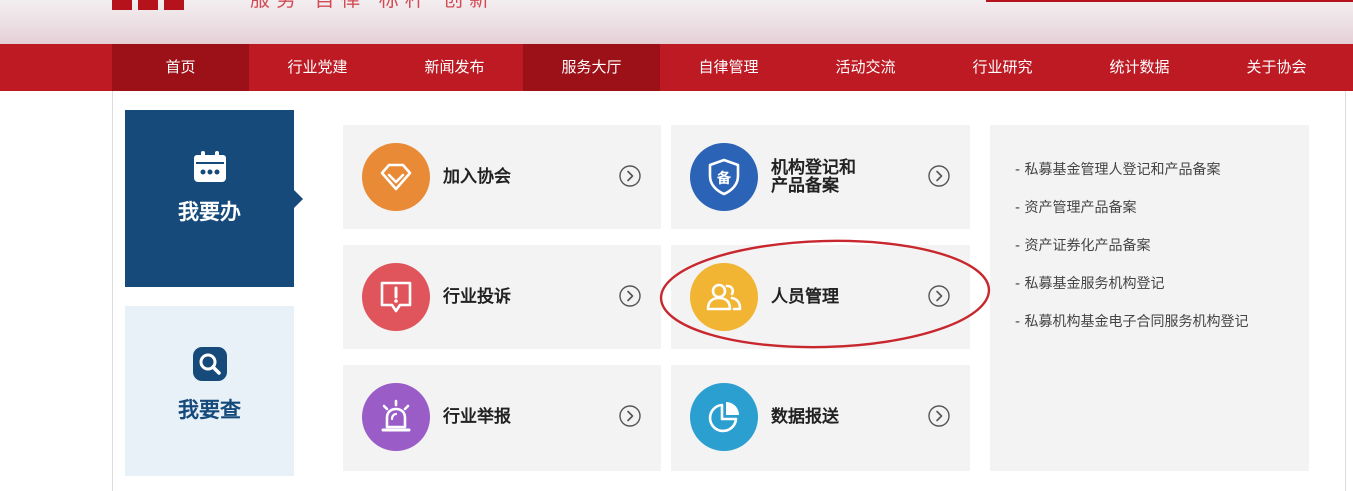 The image size is (1353, 491). I want to click on banner-slogan: 服务 自律 标杆 创新, so click(372, 5).